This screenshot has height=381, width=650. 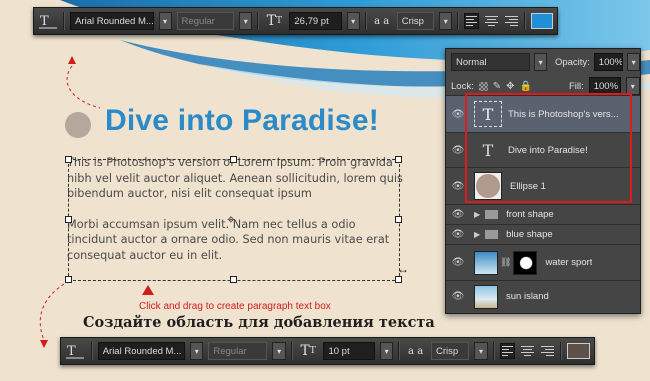 What do you see at coordinates (572, 62) in the screenshot?
I see `opacity-label: Opacity:` at bounding box center [572, 62].